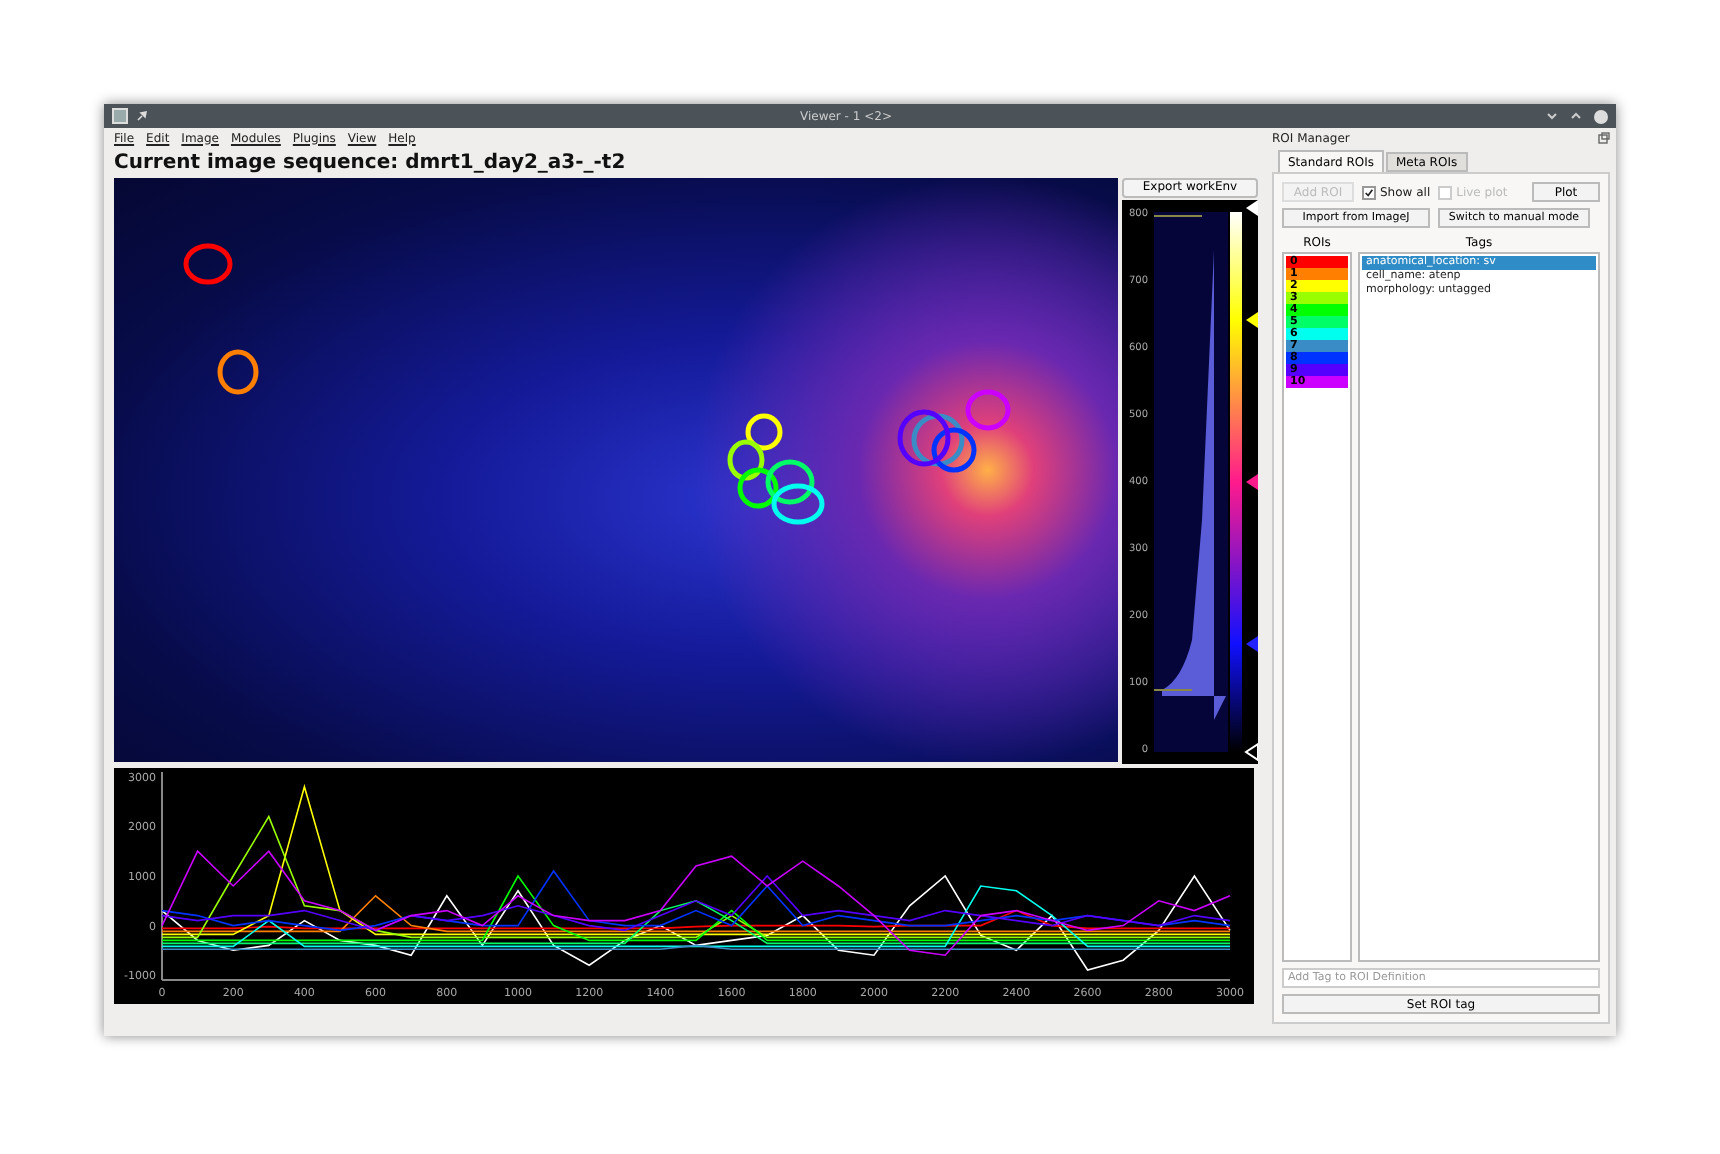  What do you see at coordinates (1604, 138) in the screenshot?
I see `float-icon` at bounding box center [1604, 138].